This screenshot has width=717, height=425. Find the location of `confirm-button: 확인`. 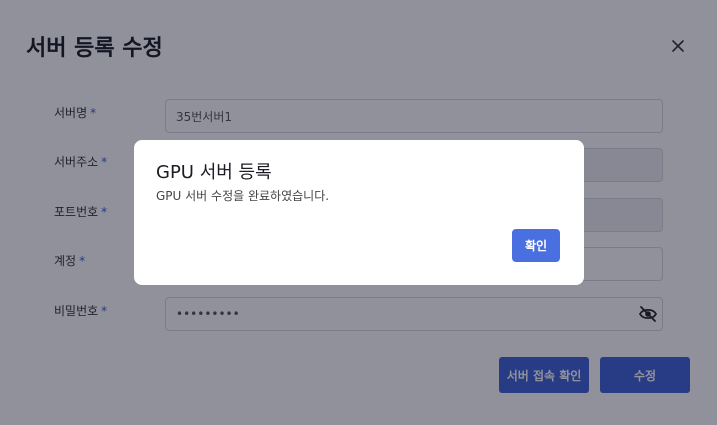

confirm-button: 확인 is located at coordinates (536, 245).